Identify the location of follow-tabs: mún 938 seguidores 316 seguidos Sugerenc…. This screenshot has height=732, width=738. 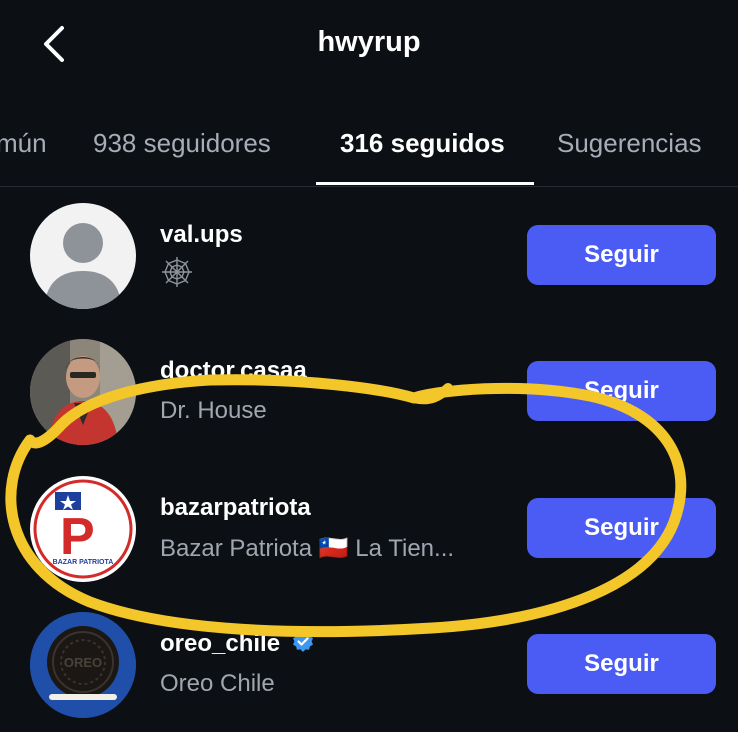
(369, 148).